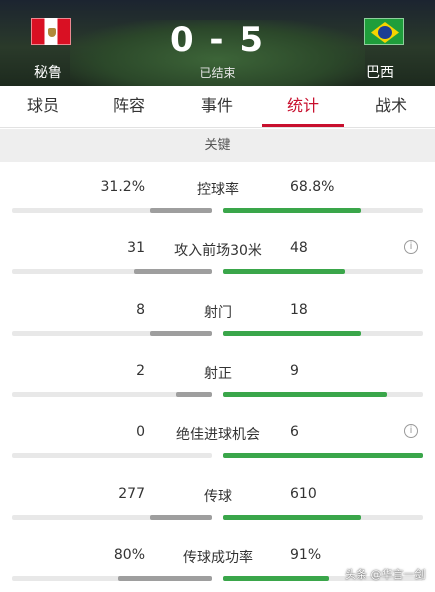 This screenshot has width=435, height=592. I want to click on stat-label: 传球成功率, so click(218, 558).